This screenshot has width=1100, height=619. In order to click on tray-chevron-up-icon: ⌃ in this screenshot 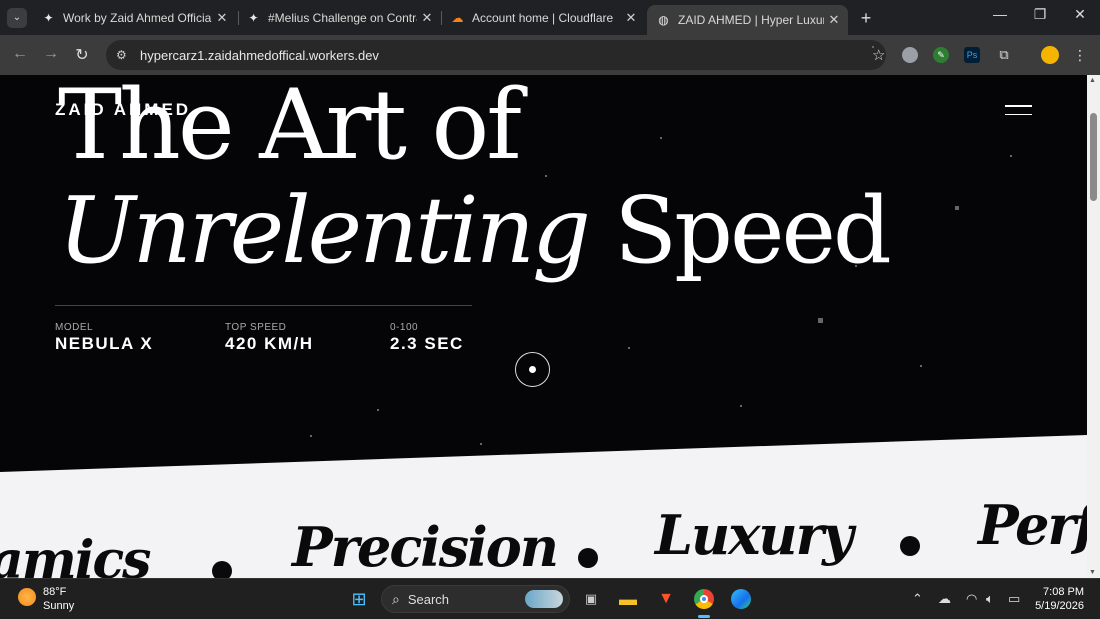, I will do `click(917, 599)`.